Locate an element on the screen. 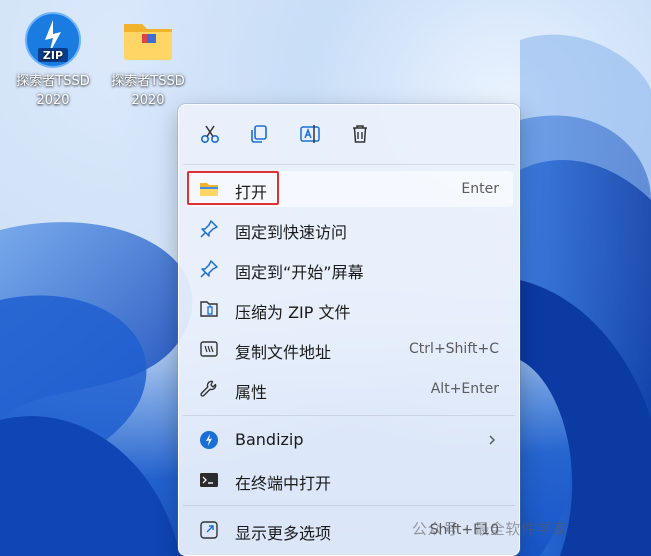  zip-file-icon is located at coordinates (209, 309).